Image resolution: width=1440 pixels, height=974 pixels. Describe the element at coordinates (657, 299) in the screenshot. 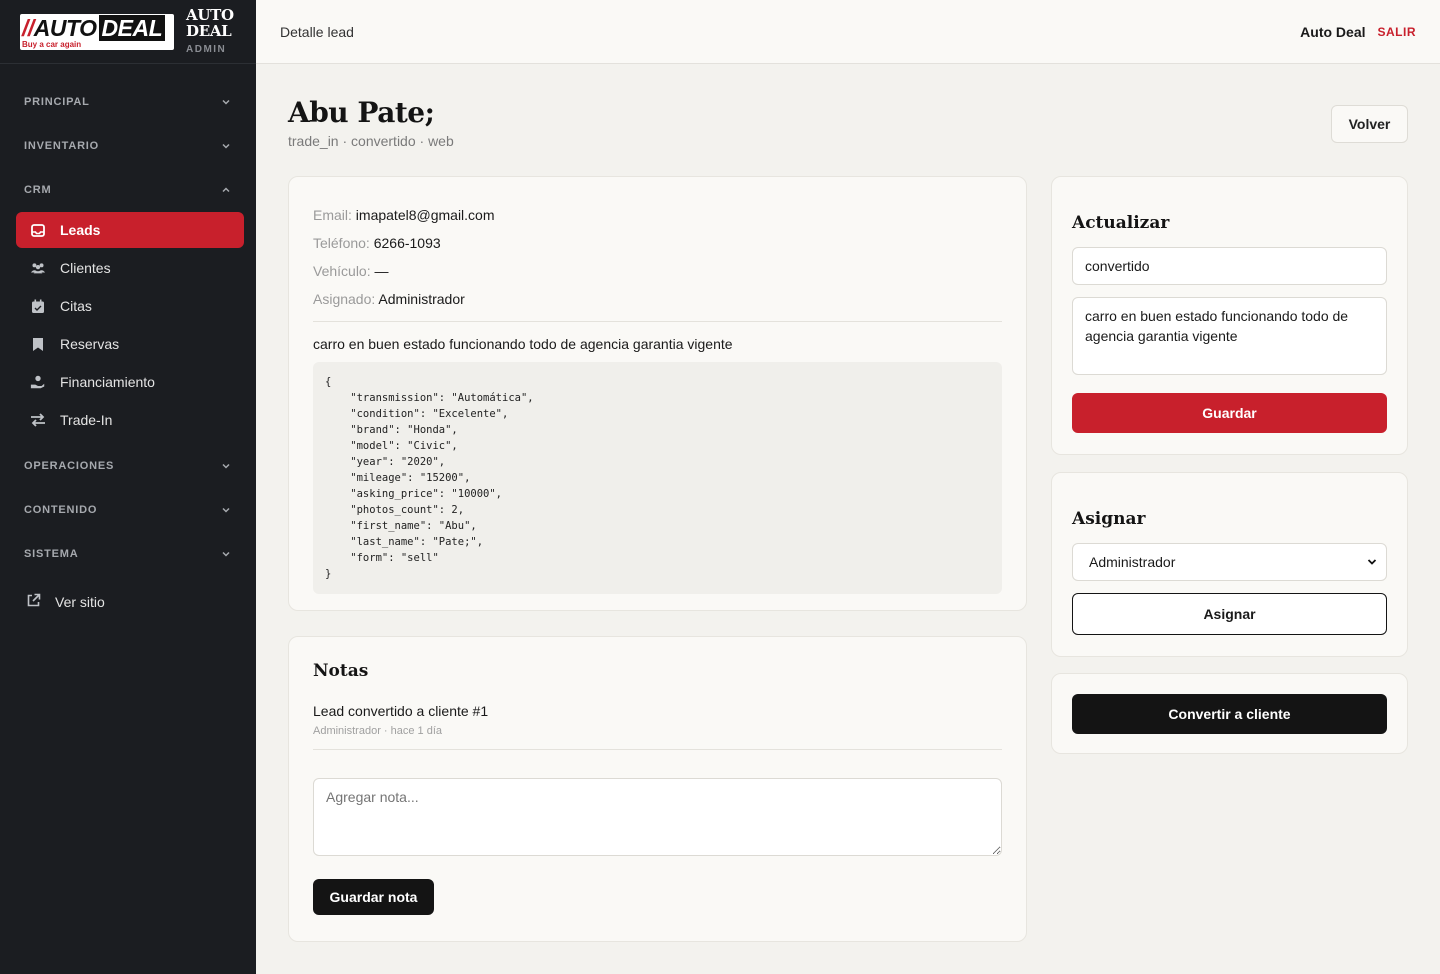

I see `lead-assigned-row: Asignado: Administrador` at that location.